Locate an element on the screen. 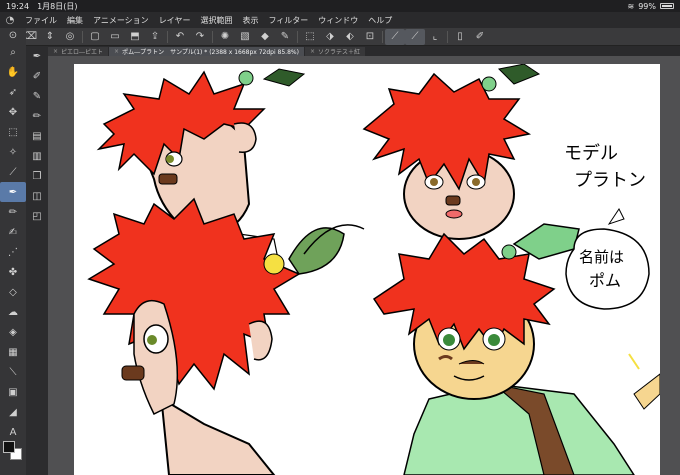 This screenshot has height=475, width=680. undo-icon: ↶ is located at coordinates (180, 37).